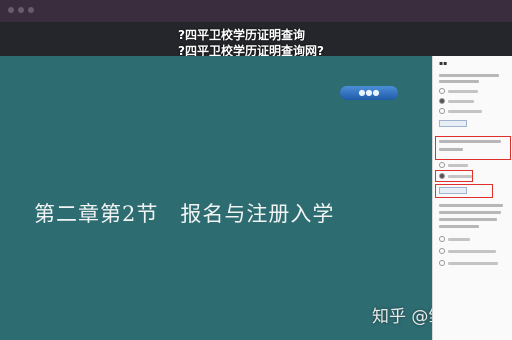 This screenshot has height=340, width=512. Describe the element at coordinates (454, 239) in the screenshot. I see `q3-option-a` at that location.